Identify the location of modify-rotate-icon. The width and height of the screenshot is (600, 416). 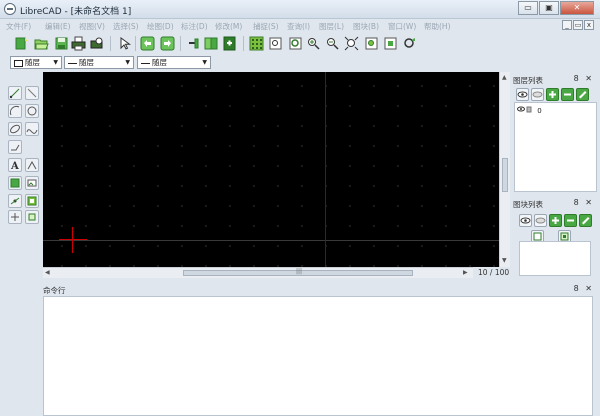
(32, 217).